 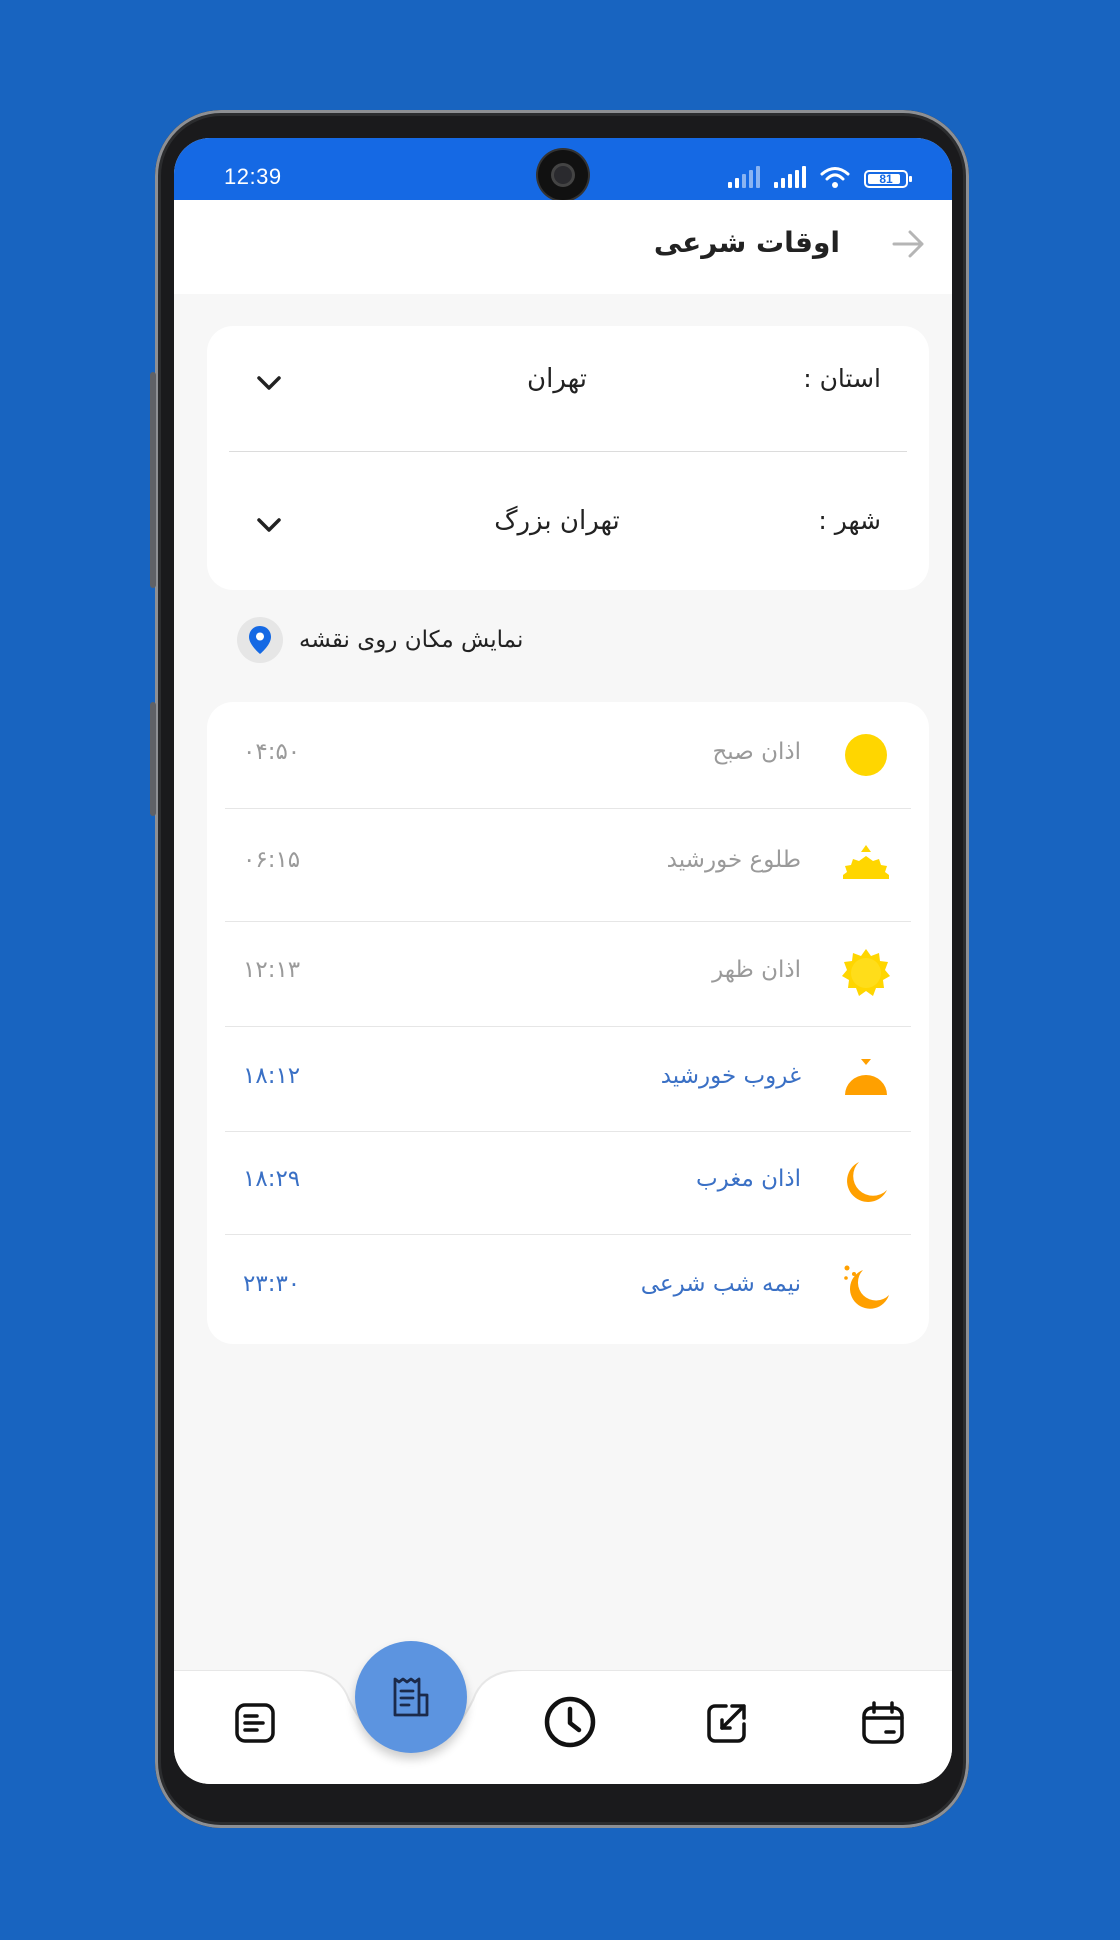 I want to click on prayer-name: اذان صبح, so click(x=756, y=752).